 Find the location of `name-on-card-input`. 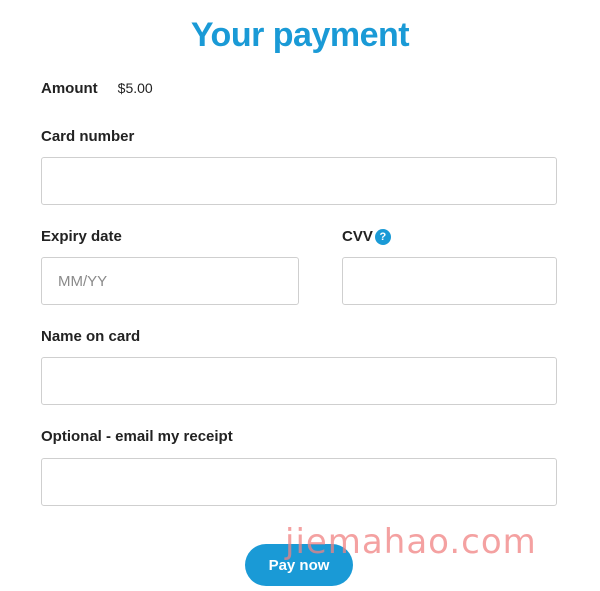

name-on-card-input is located at coordinates (299, 381).